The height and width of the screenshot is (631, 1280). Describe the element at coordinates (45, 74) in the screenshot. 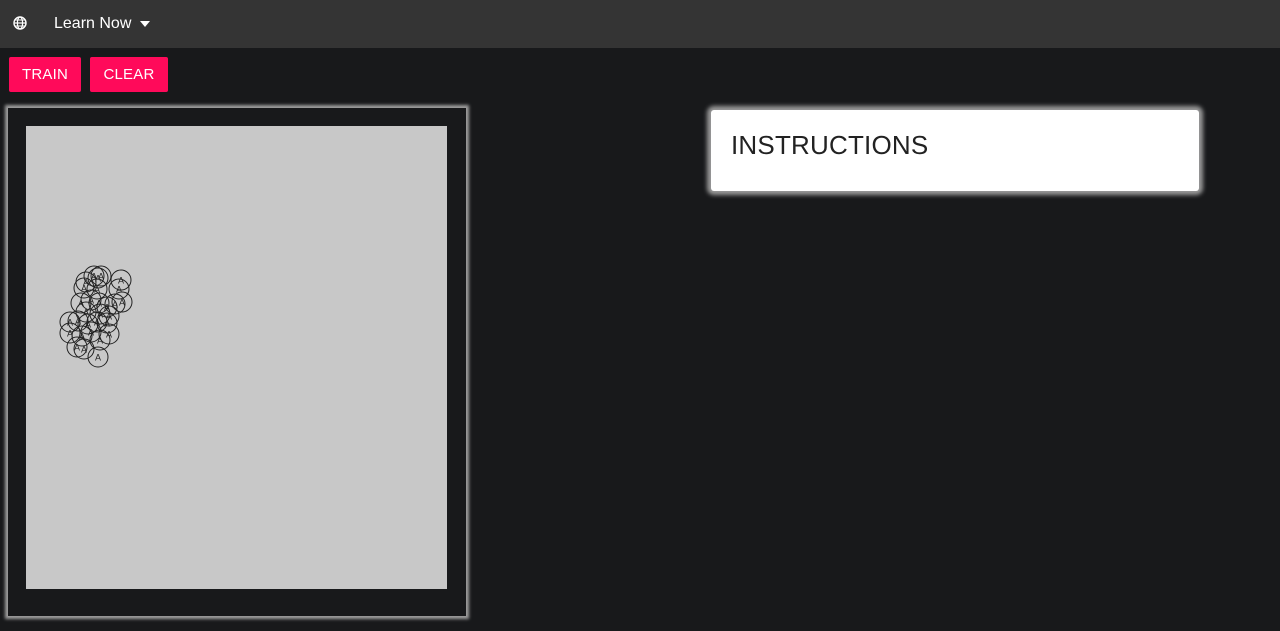

I see `train-button: TRAIN` at that location.